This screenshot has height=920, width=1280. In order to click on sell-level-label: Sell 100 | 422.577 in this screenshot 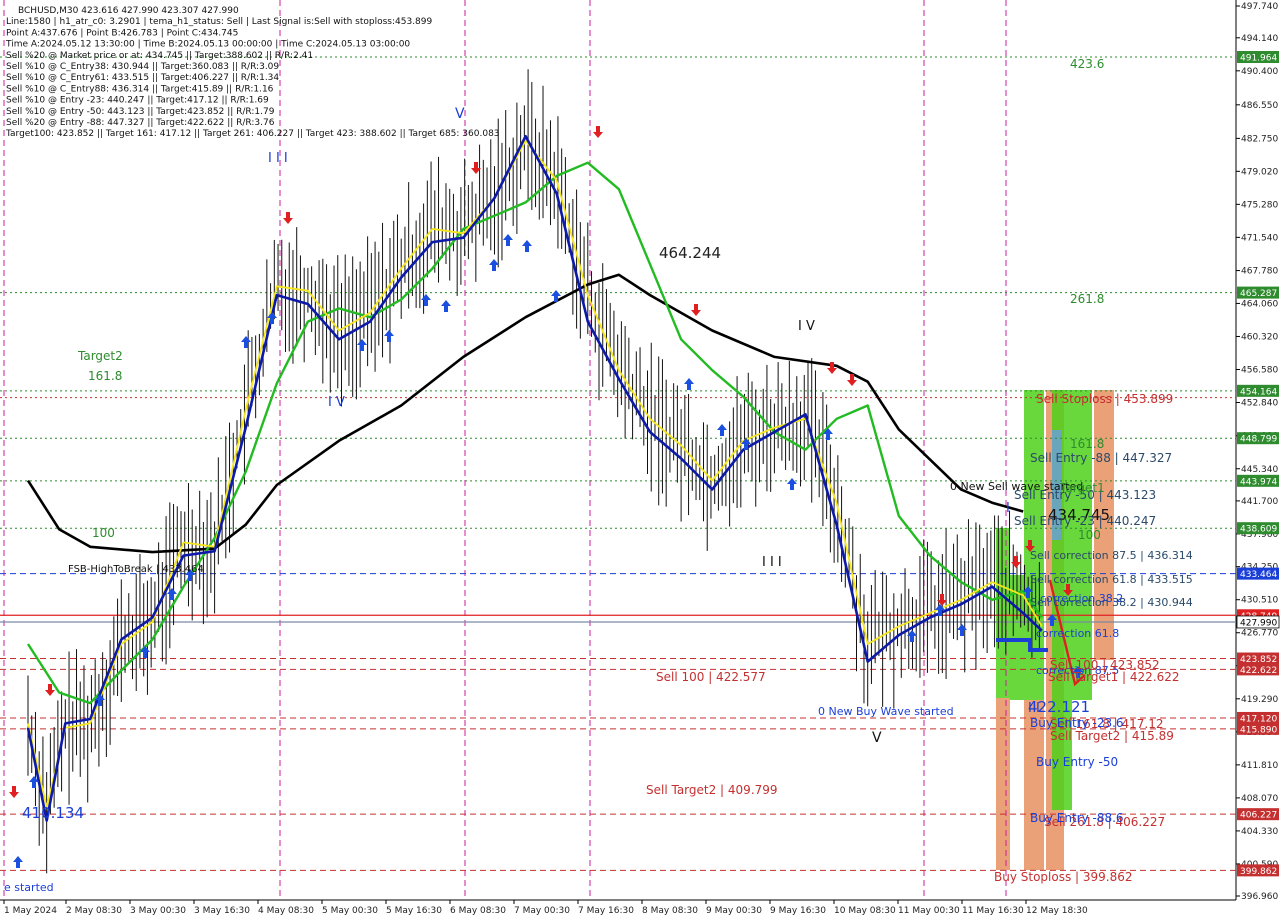, I will do `click(711, 677)`.